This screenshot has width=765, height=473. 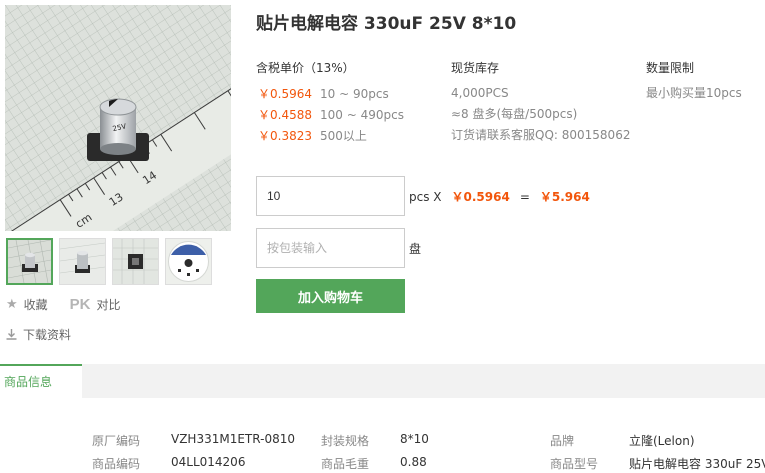 I want to click on product-photo: 13 14 cm 25V, so click(x=118, y=118).